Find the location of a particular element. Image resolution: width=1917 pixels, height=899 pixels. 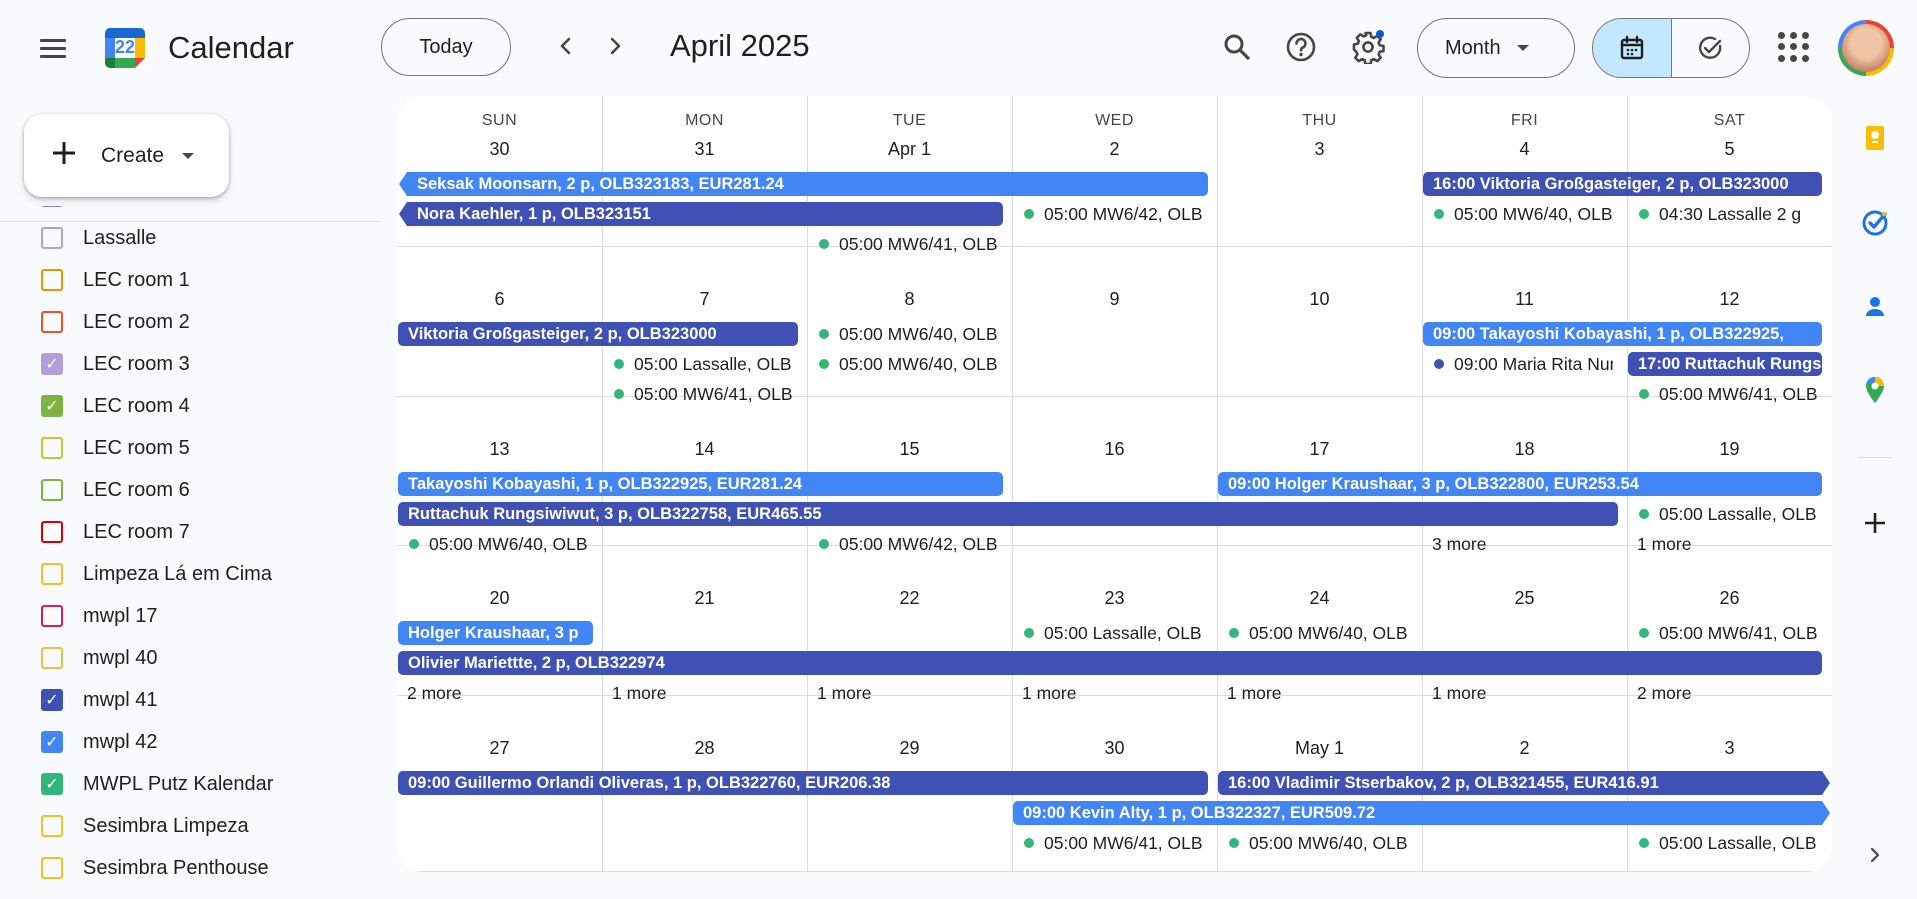

keep-button is located at coordinates (1875, 138).